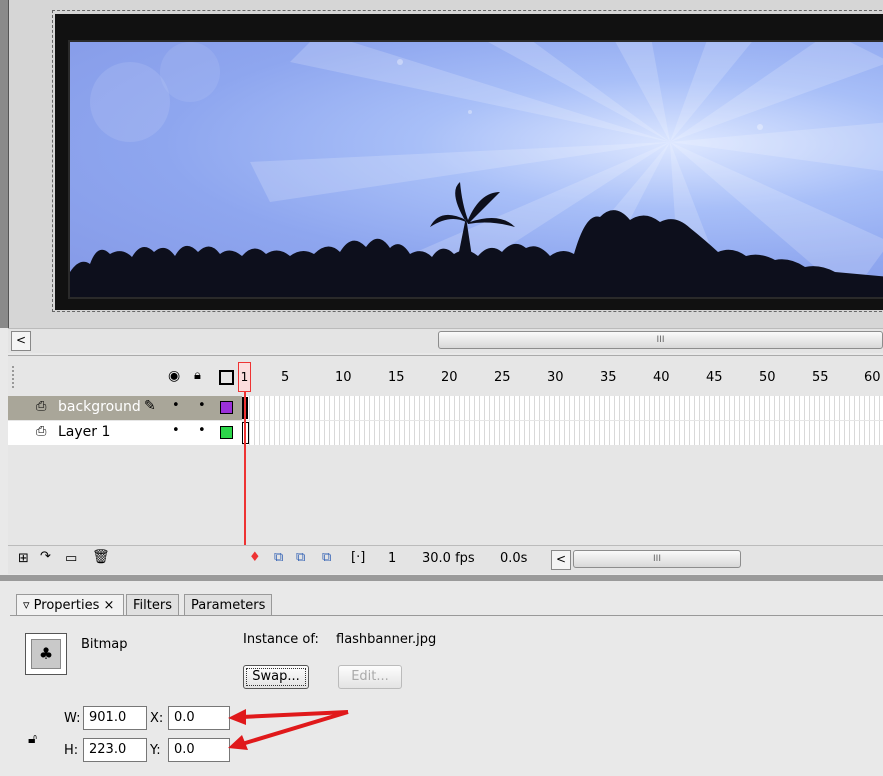 Image resolution: width=883 pixels, height=776 pixels. What do you see at coordinates (564, 433) in the screenshot?
I see `frame-track-layer1` at bounding box center [564, 433].